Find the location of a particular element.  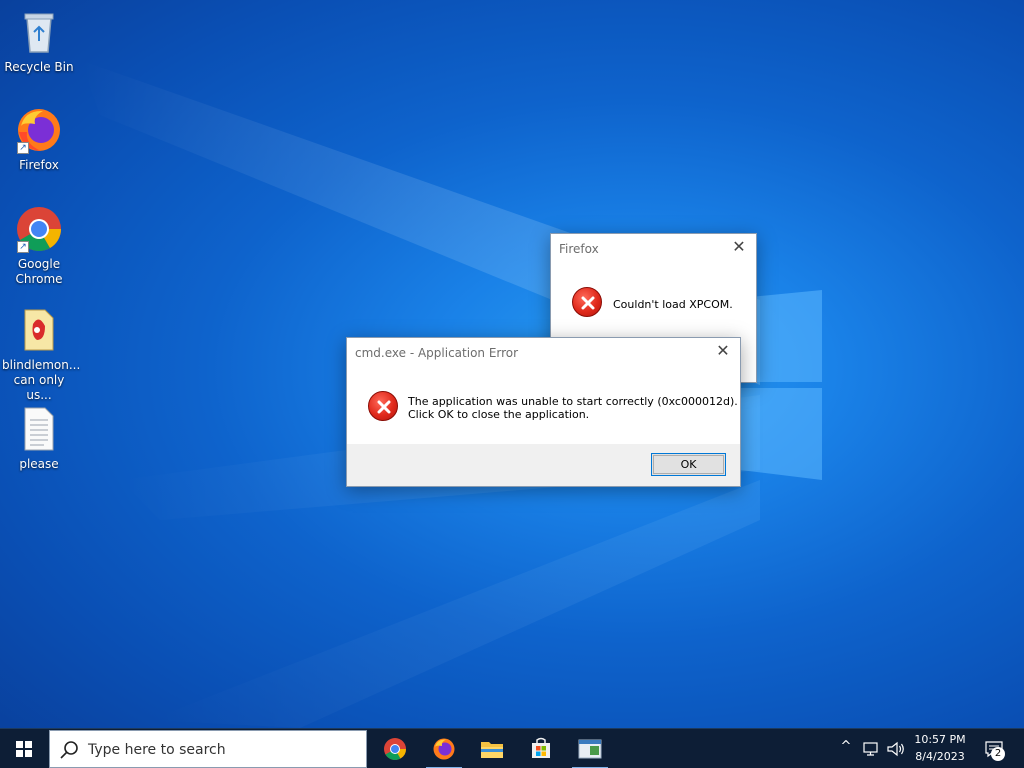

taskbar-firefox is located at coordinates (444, 748).